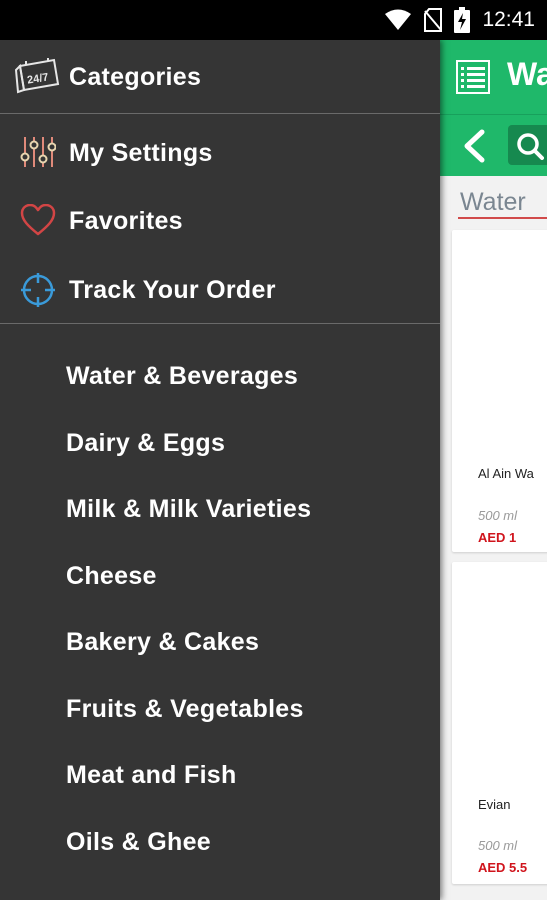  What do you see at coordinates (527, 74) in the screenshot?
I see `app-title: Wa` at bounding box center [527, 74].